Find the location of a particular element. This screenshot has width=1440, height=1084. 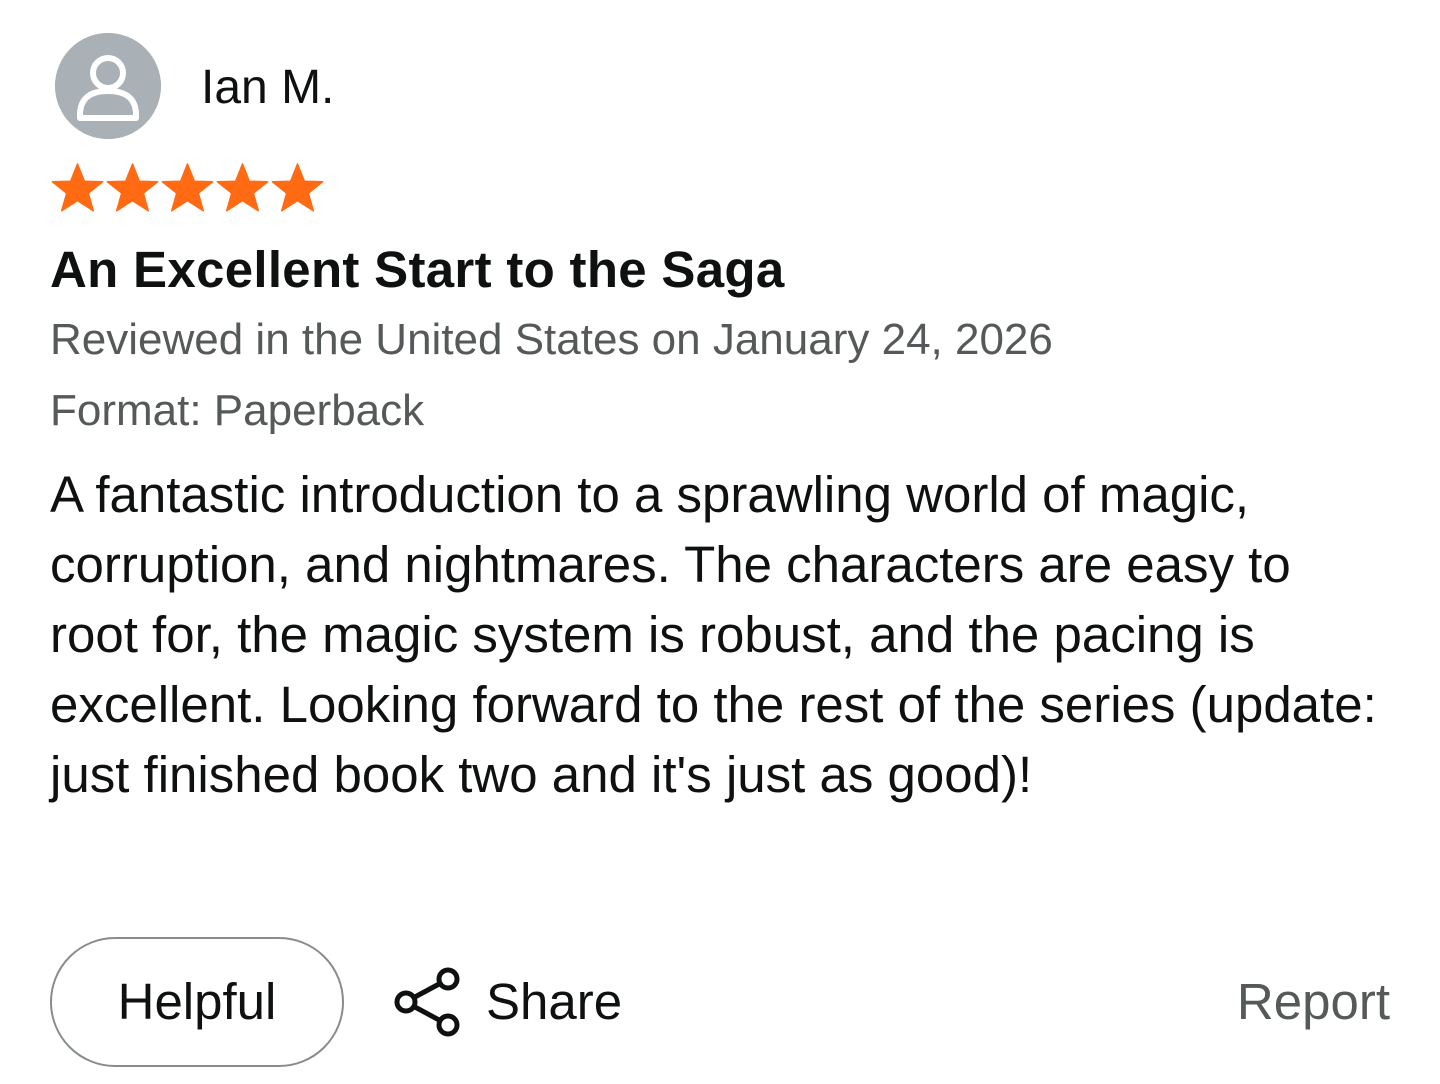

helpful-button: Helpful is located at coordinates (197, 1002).